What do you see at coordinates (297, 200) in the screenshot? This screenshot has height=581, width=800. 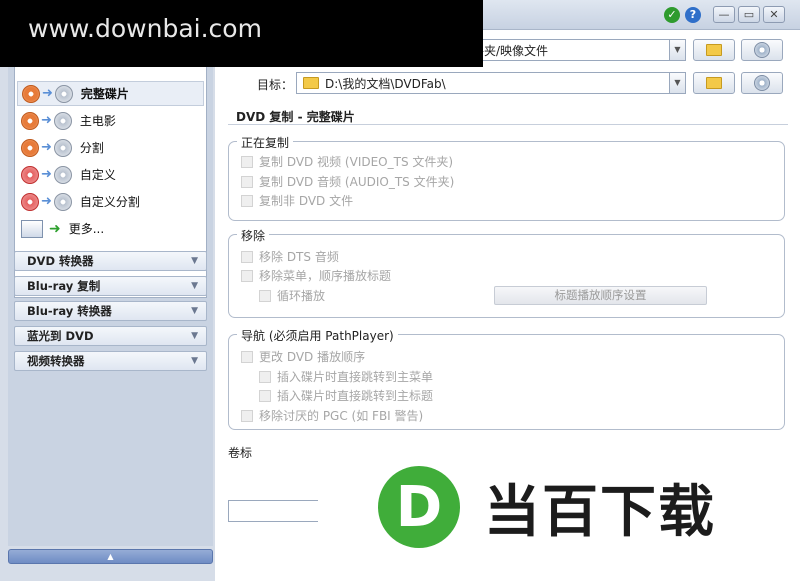 I see `copy-non-dvd-checkbox: 复制非 DVD 文件` at bounding box center [297, 200].